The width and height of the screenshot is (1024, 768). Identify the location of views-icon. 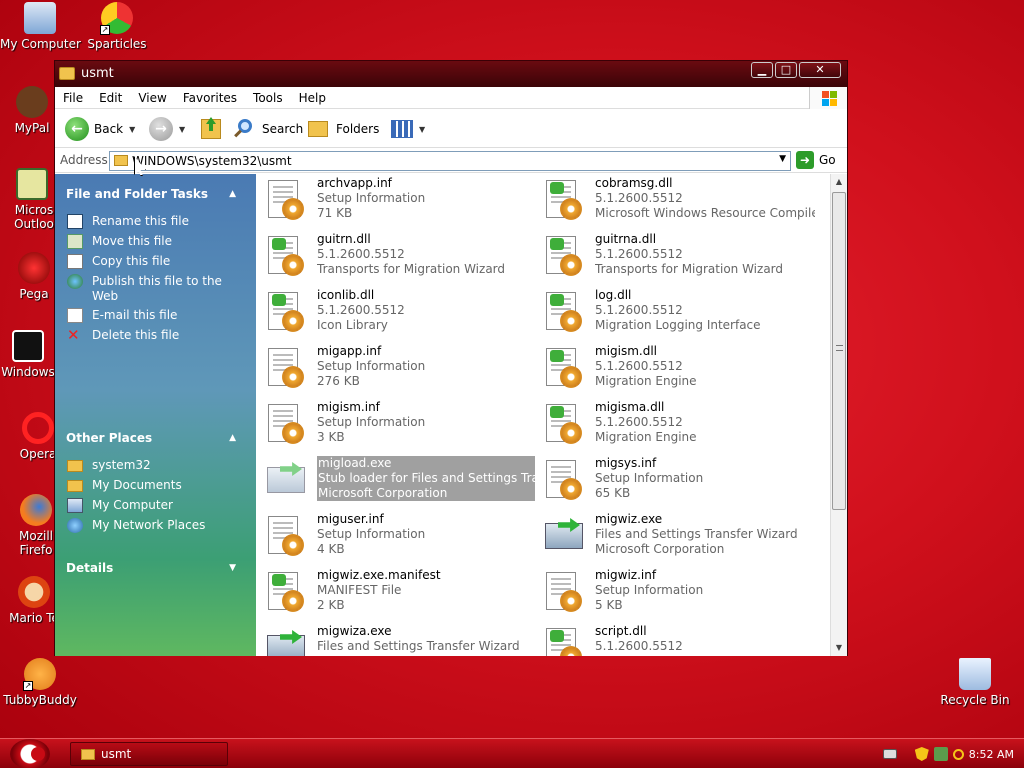
(402, 129).